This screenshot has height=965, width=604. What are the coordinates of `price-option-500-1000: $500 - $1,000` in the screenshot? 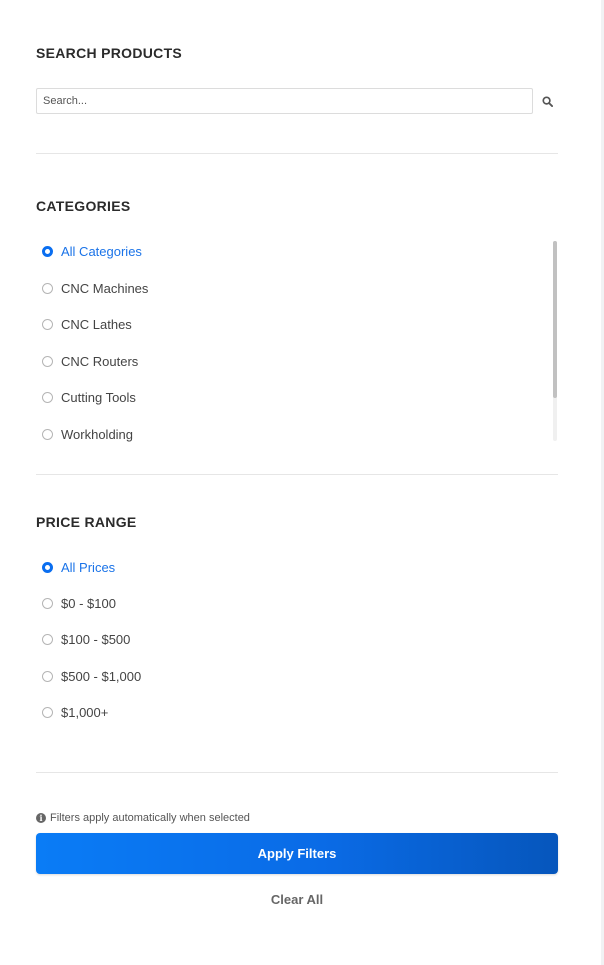 It's located at (91, 676).